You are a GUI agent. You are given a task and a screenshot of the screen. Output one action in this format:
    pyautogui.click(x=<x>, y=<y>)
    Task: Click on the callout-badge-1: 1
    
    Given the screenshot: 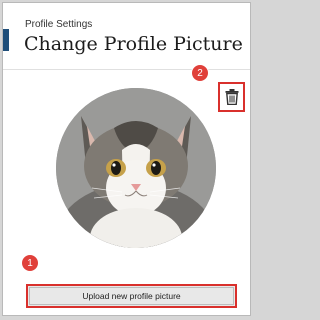 What is the action you would take?
    pyautogui.click(x=30, y=263)
    